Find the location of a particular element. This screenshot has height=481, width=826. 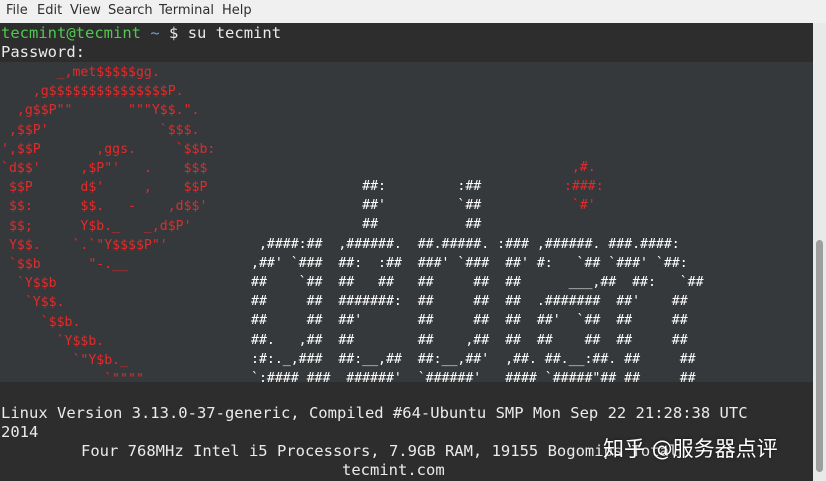

swirl-line: `"""" is located at coordinates (72, 380).